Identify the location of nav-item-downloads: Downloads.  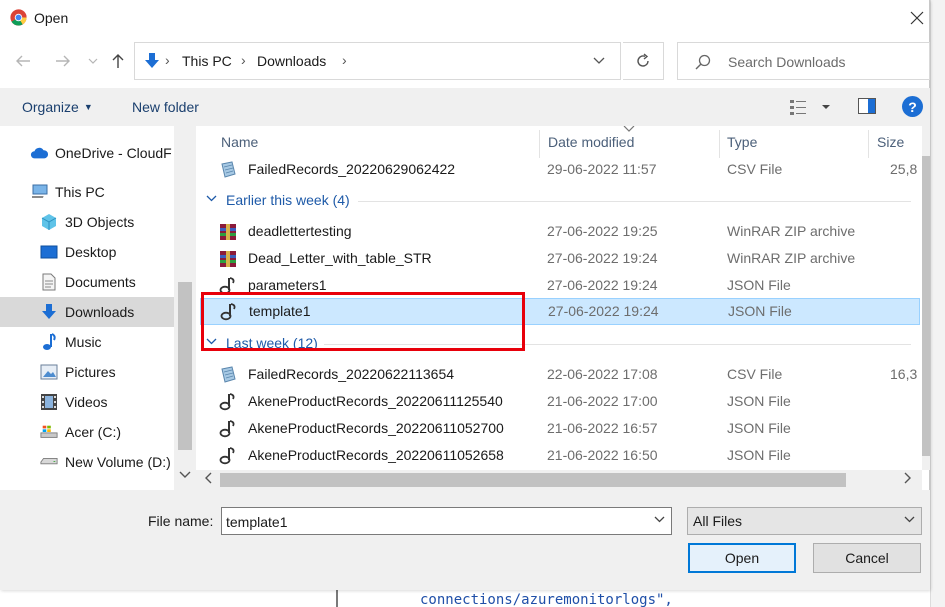
(87, 312).